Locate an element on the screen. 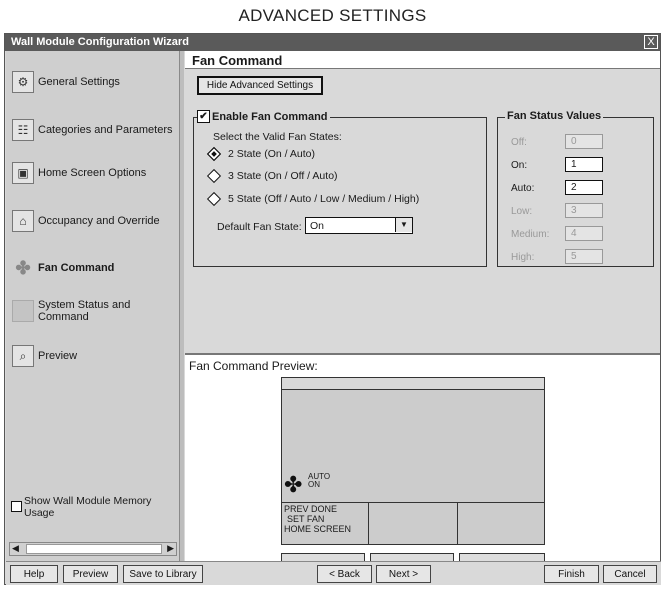 The width and height of the screenshot is (665, 589). sidebar-hscrollbar: ◀ ▶ is located at coordinates (93, 549).